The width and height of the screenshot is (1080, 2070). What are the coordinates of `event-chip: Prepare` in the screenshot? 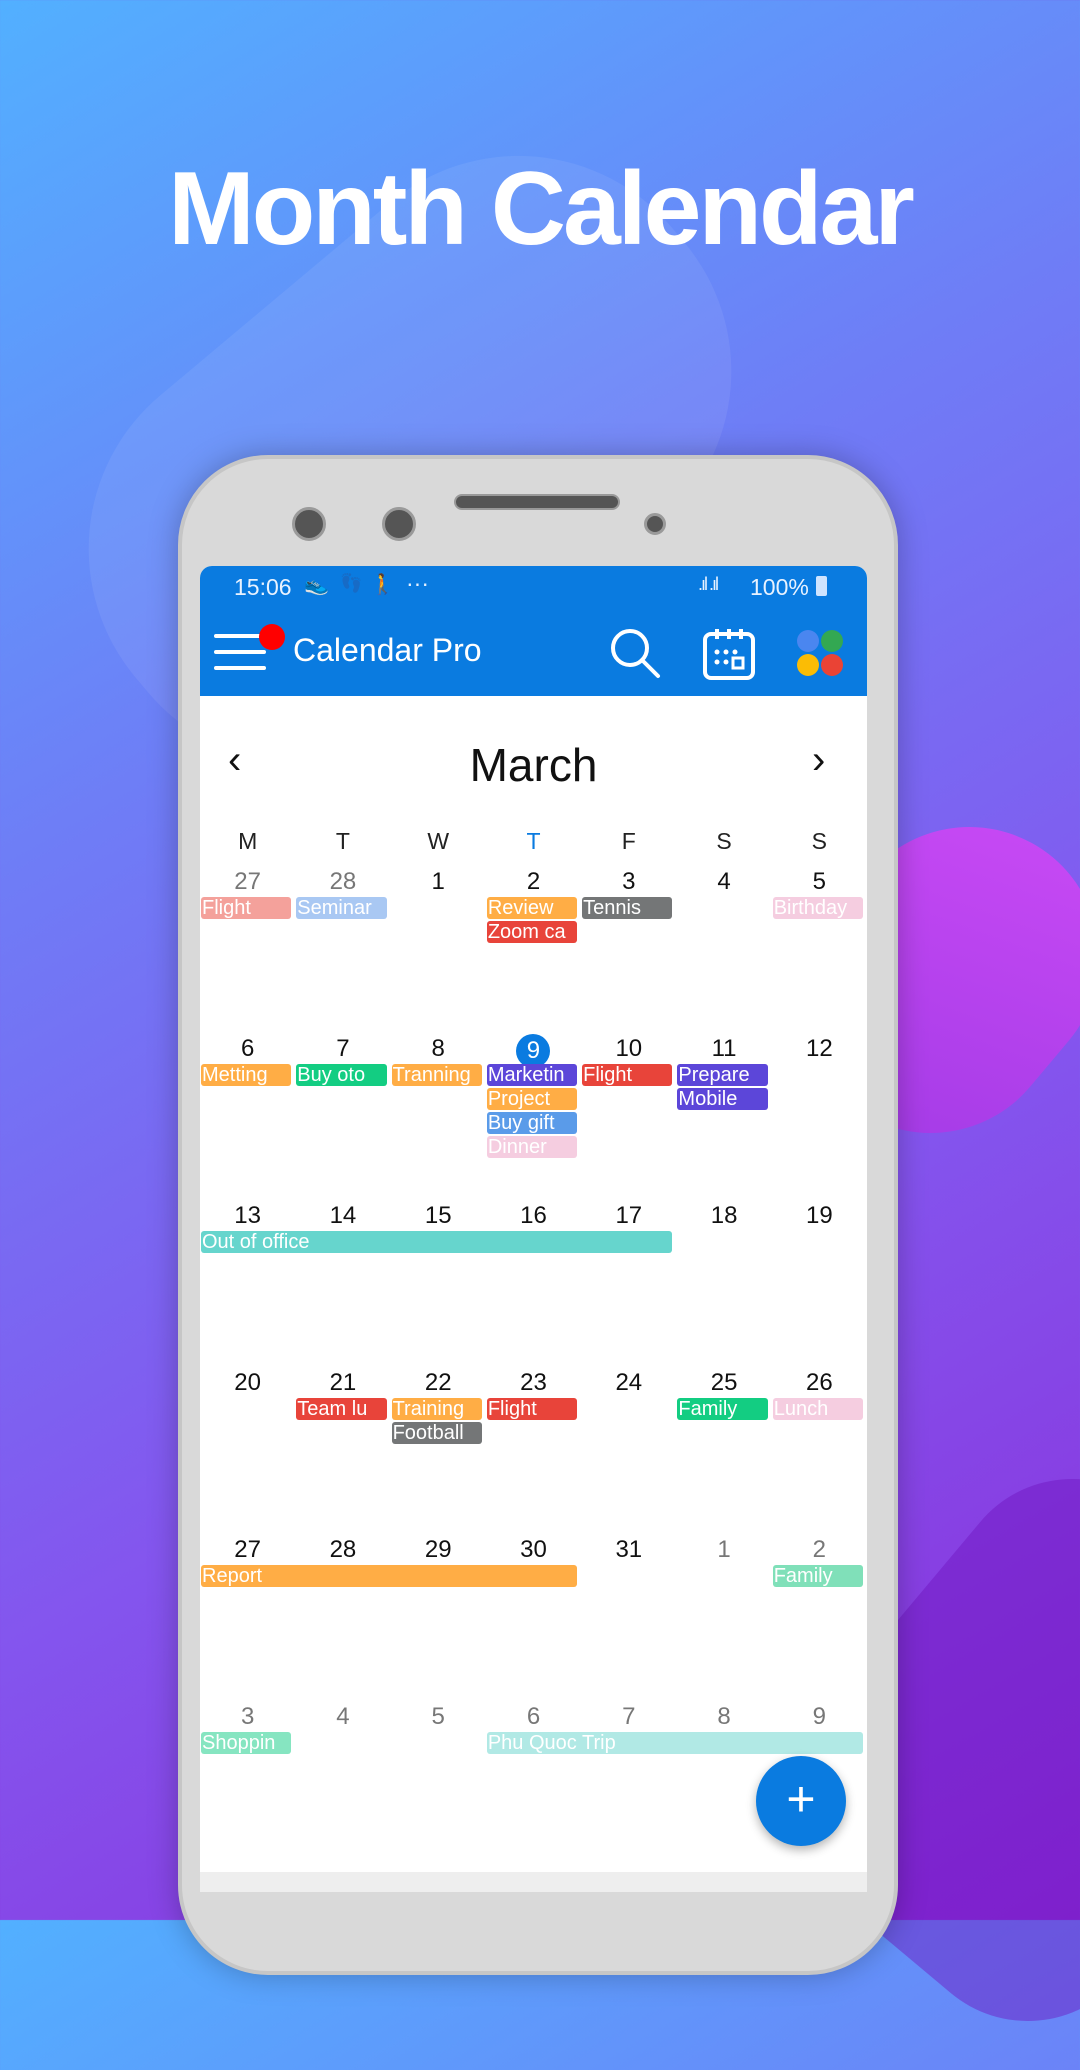 It's located at (722, 1075).